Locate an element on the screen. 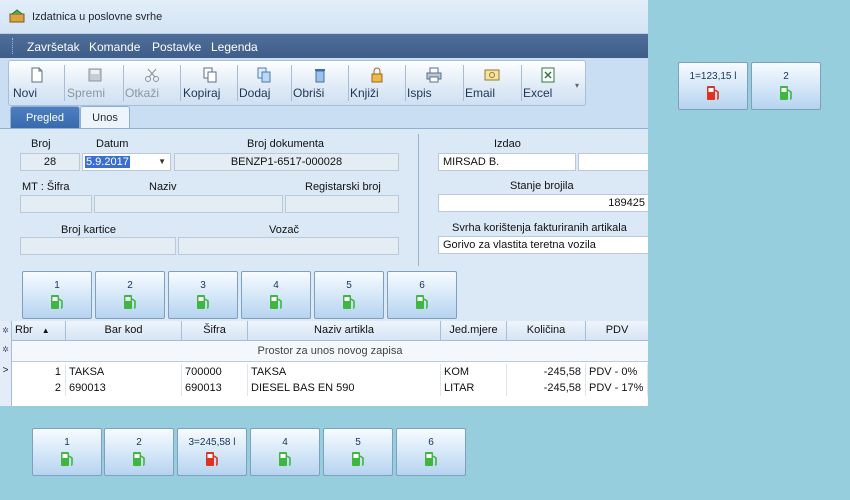  cell-naziv: TAKSA is located at coordinates (344, 372).